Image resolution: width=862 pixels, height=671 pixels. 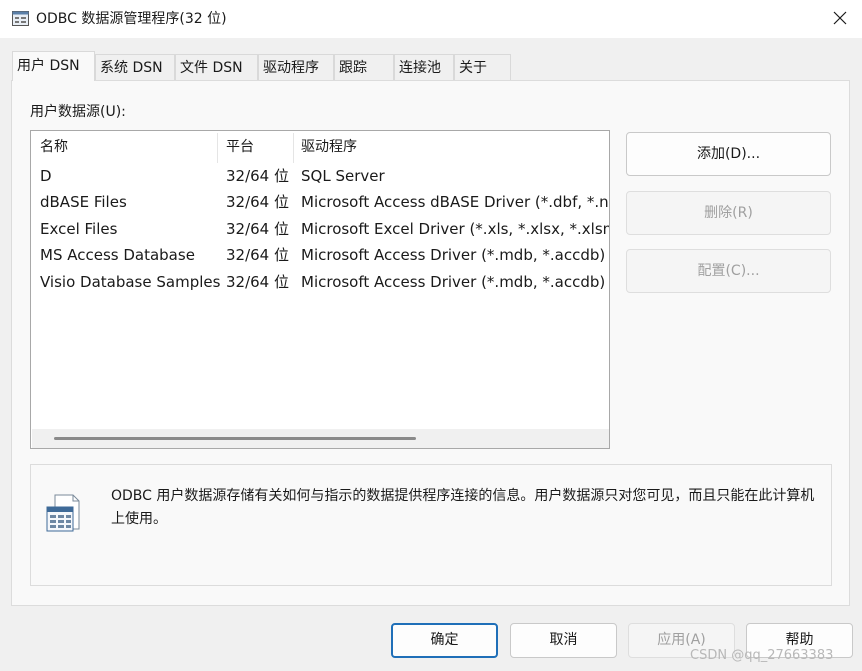 I want to click on row-name: Visio Database Samples, so click(x=130, y=282).